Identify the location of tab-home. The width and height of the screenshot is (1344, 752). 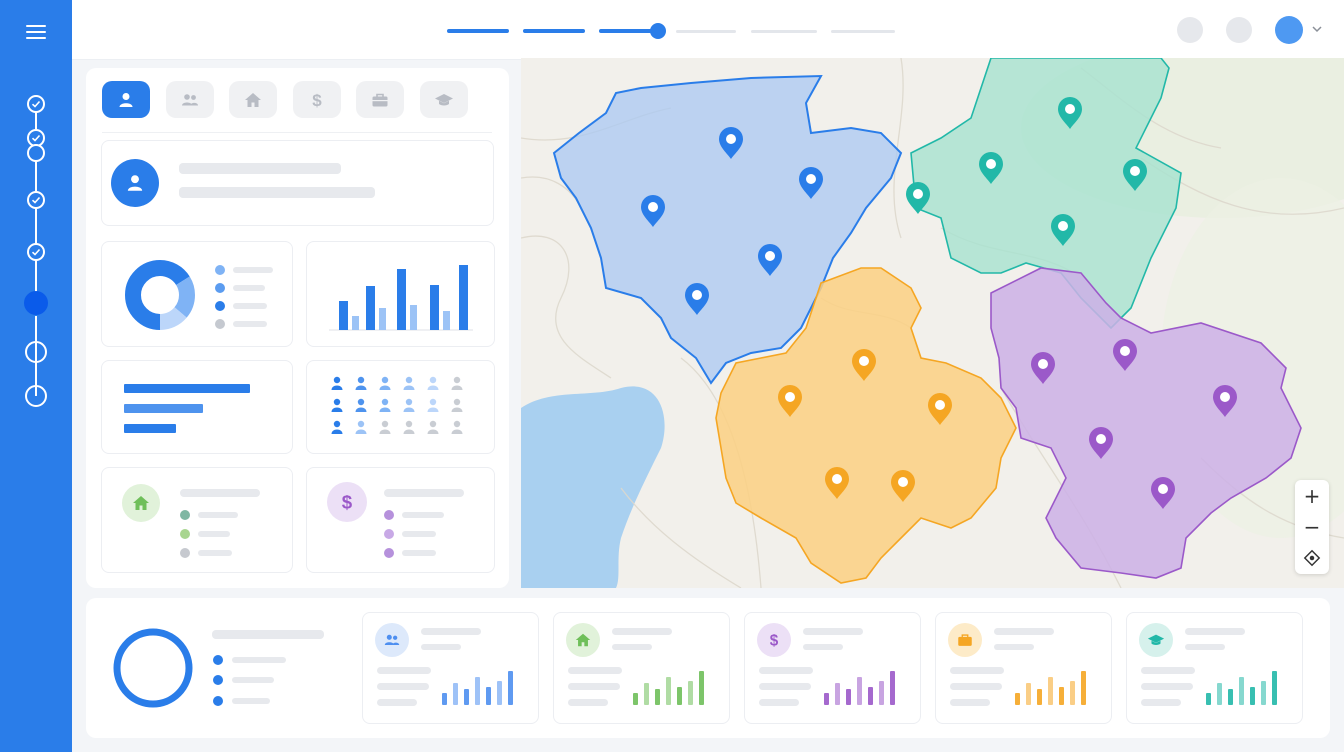
(253, 99).